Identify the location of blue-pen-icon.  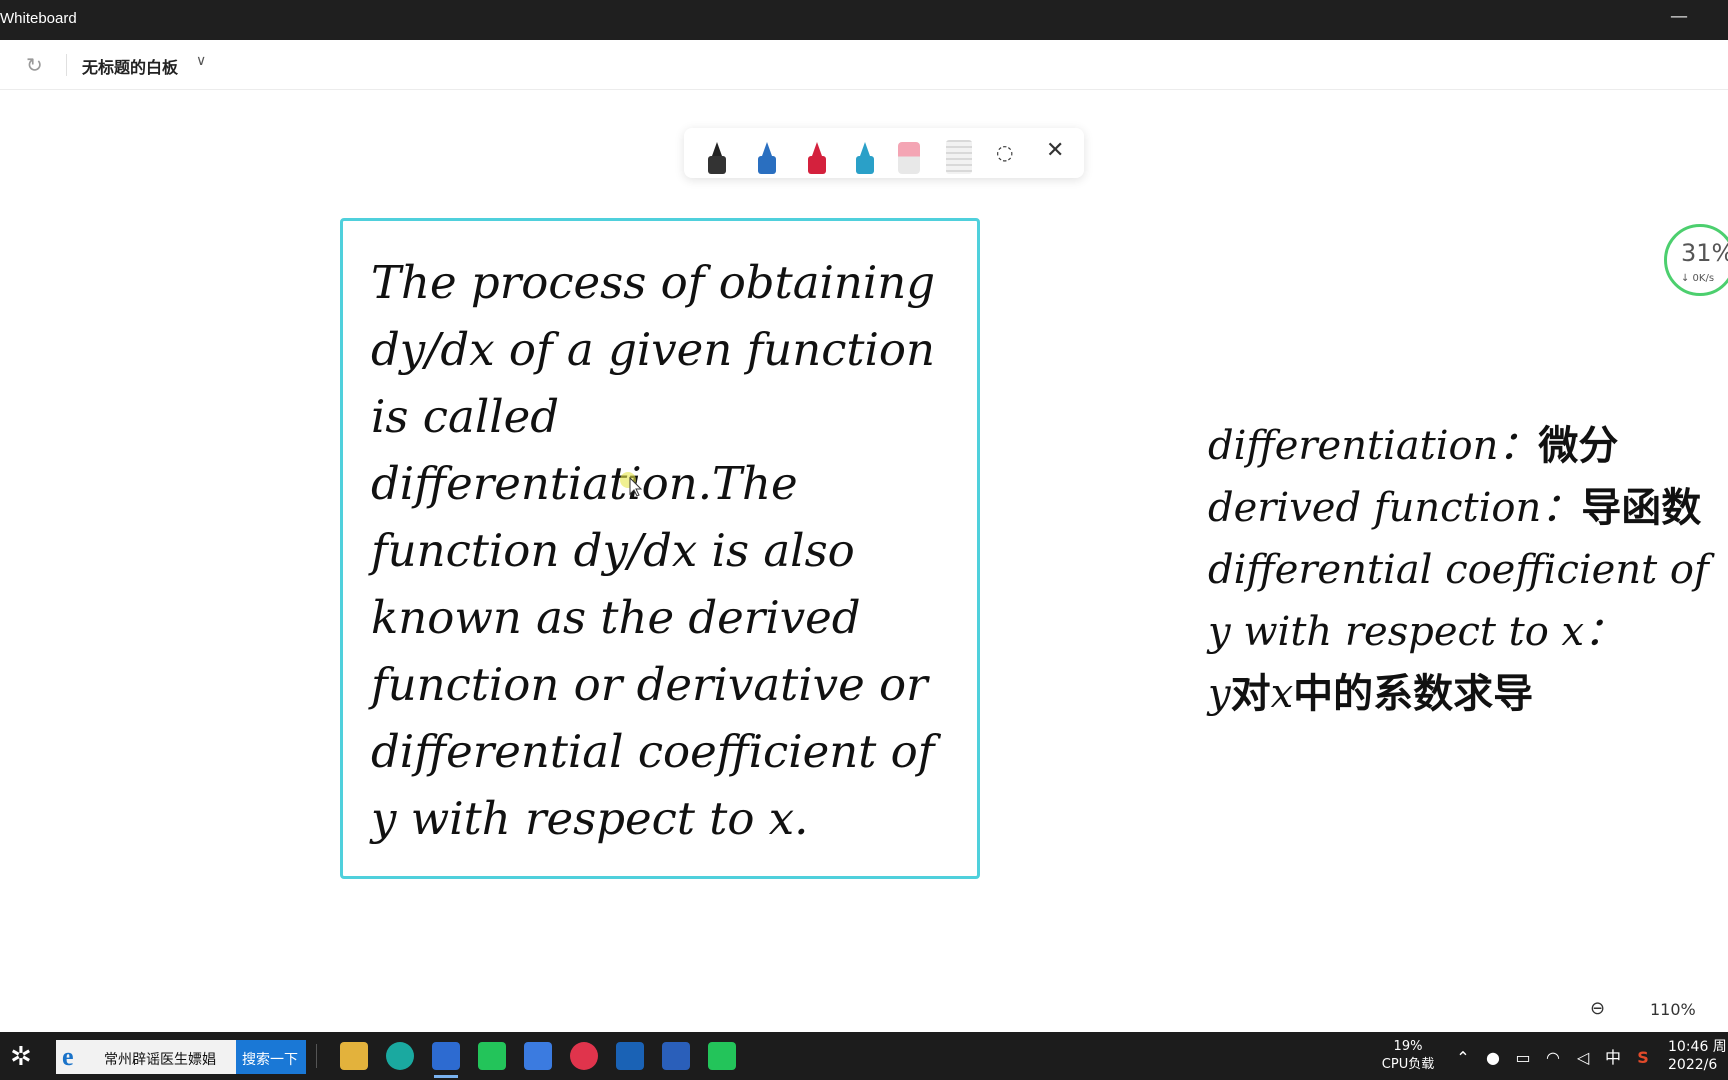
(767, 158).